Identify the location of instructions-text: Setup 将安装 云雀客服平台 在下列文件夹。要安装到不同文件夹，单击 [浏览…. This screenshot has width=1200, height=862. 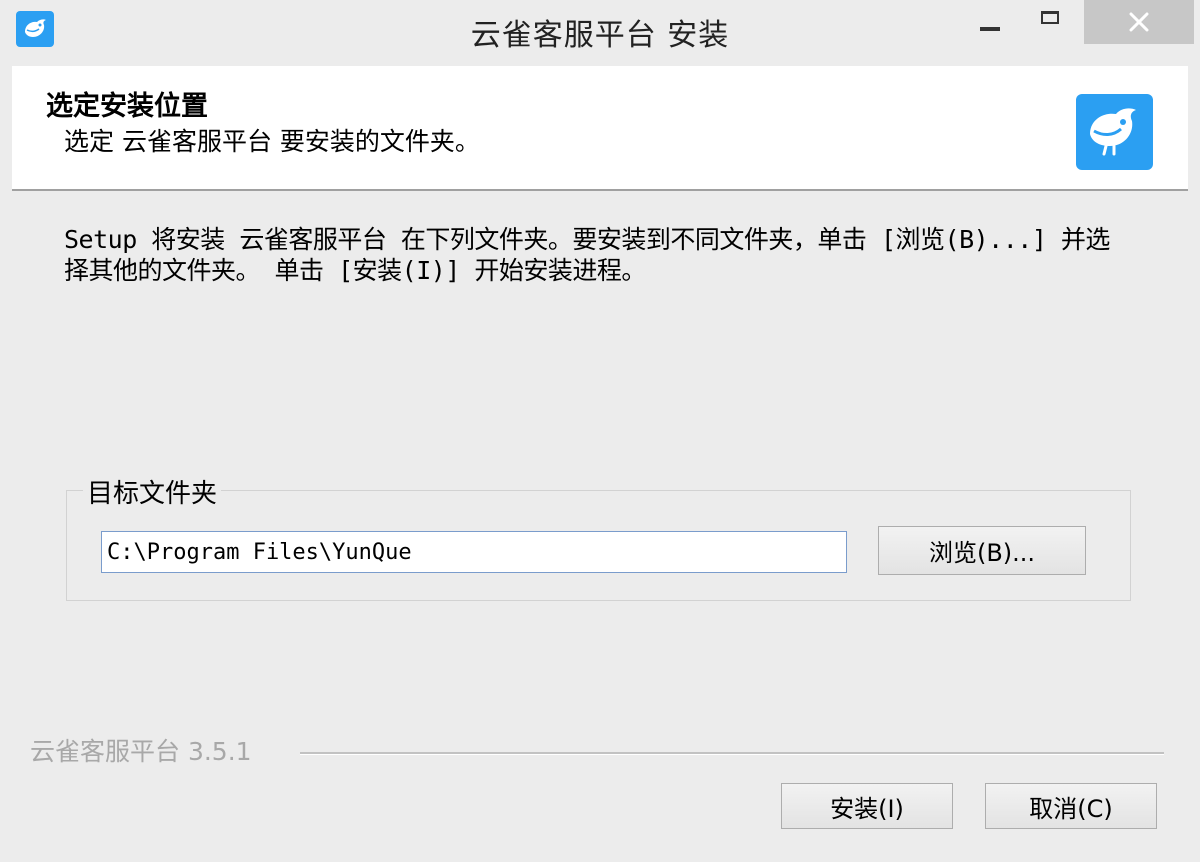
(587, 255).